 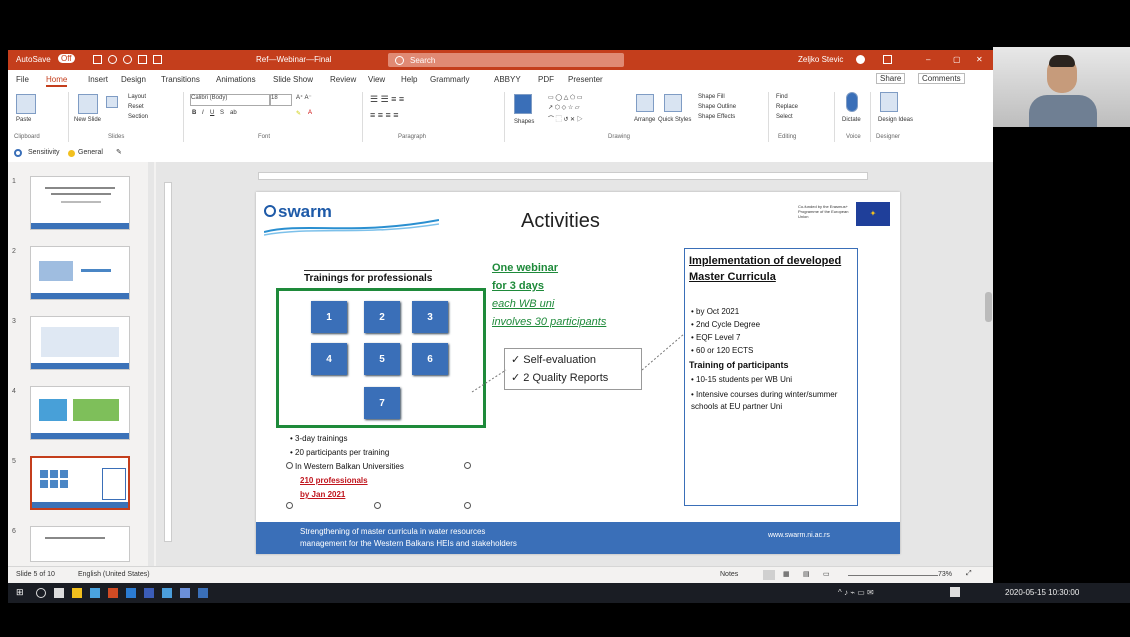 What do you see at coordinates (44, 152) in the screenshot?
I see `sensitivity-label: Sensitivity` at bounding box center [44, 152].